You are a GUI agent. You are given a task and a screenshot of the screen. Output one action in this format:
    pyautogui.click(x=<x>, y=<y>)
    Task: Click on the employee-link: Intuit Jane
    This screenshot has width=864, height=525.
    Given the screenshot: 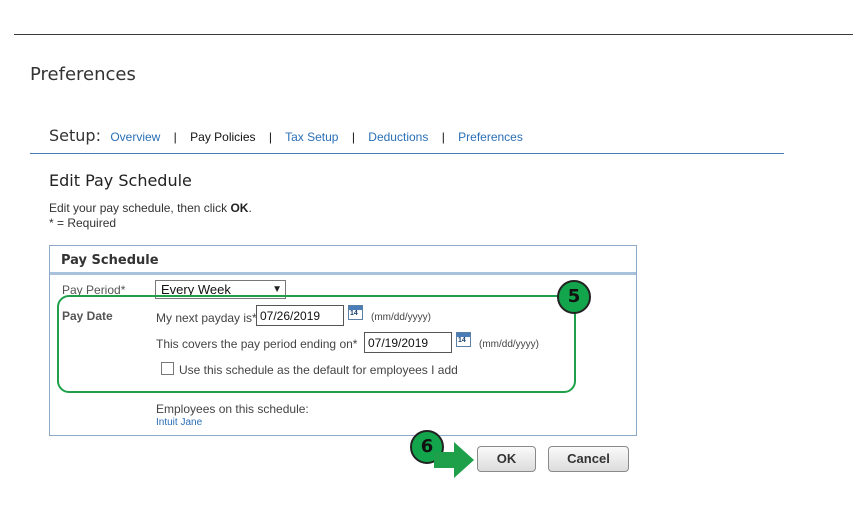 What is the action you would take?
    pyautogui.click(x=179, y=422)
    